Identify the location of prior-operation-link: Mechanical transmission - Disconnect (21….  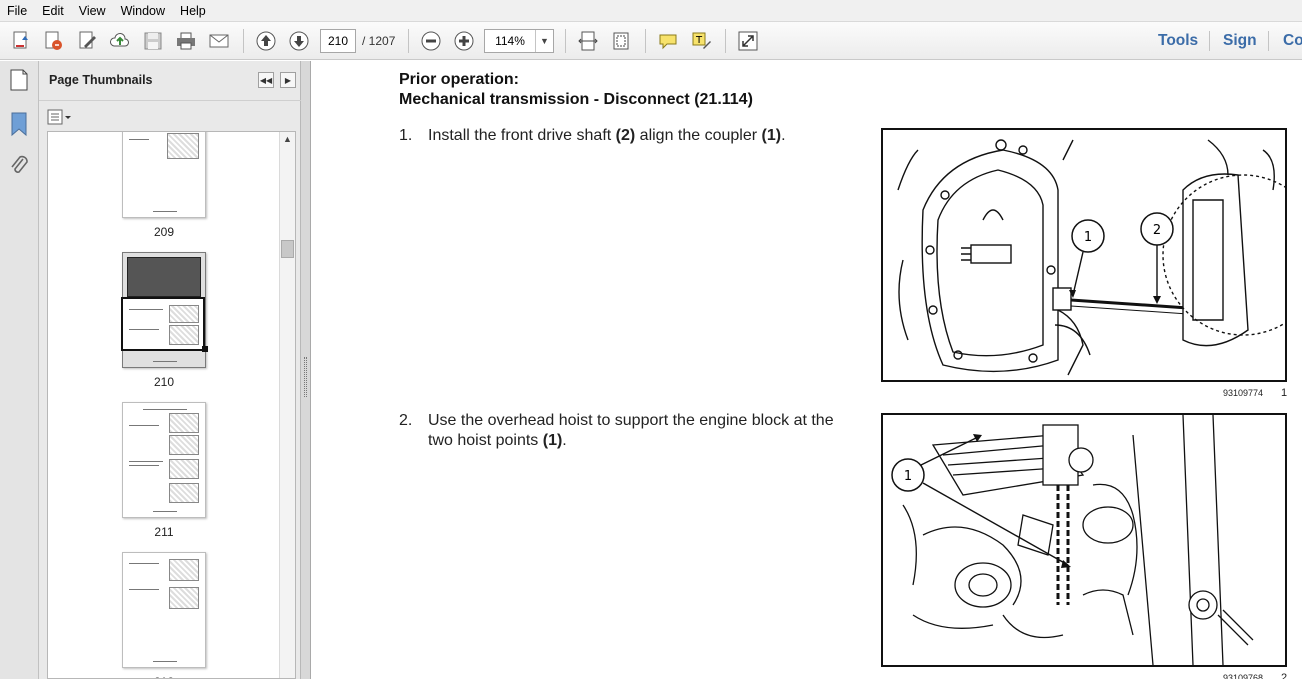
(576, 100).